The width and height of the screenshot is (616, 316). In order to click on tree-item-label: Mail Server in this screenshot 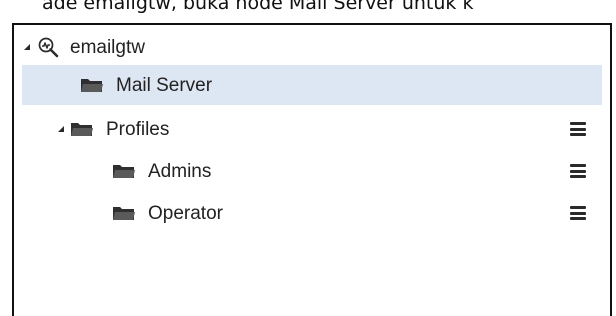, I will do `click(164, 85)`.